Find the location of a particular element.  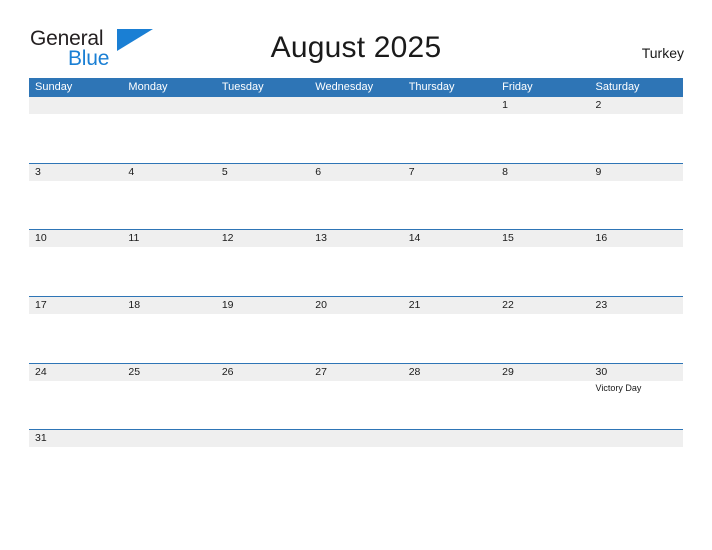

day-cell: 19 is located at coordinates (262, 305).